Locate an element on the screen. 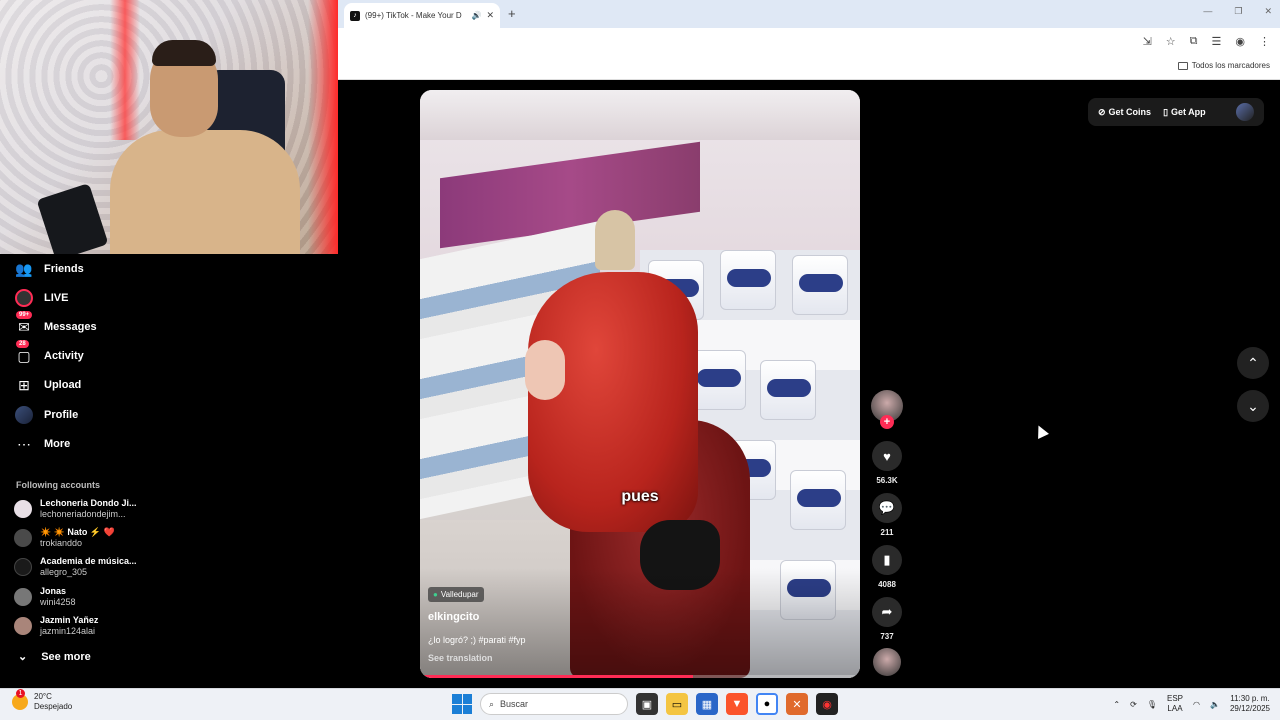 This screenshot has width=1280, height=720. share-button: ➦ is located at coordinates (887, 612).